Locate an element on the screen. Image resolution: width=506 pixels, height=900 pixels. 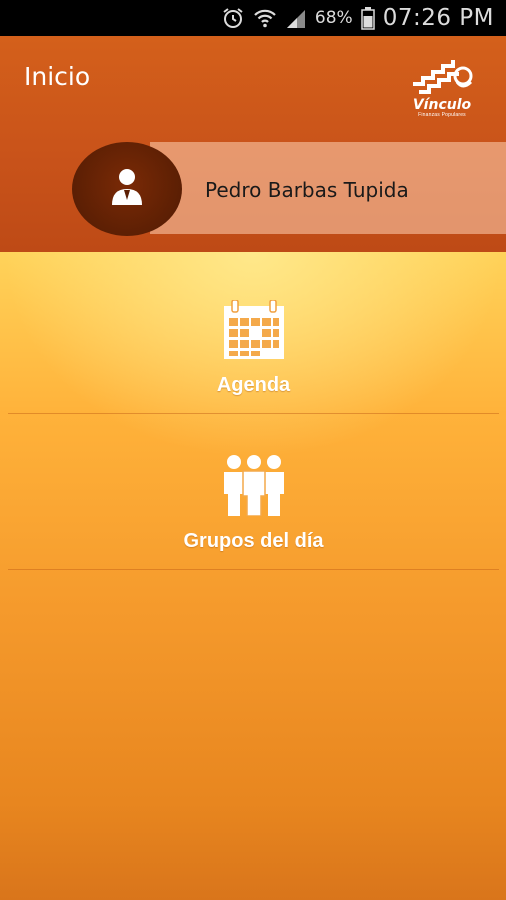
alarm-icon is located at coordinates (233, 18).